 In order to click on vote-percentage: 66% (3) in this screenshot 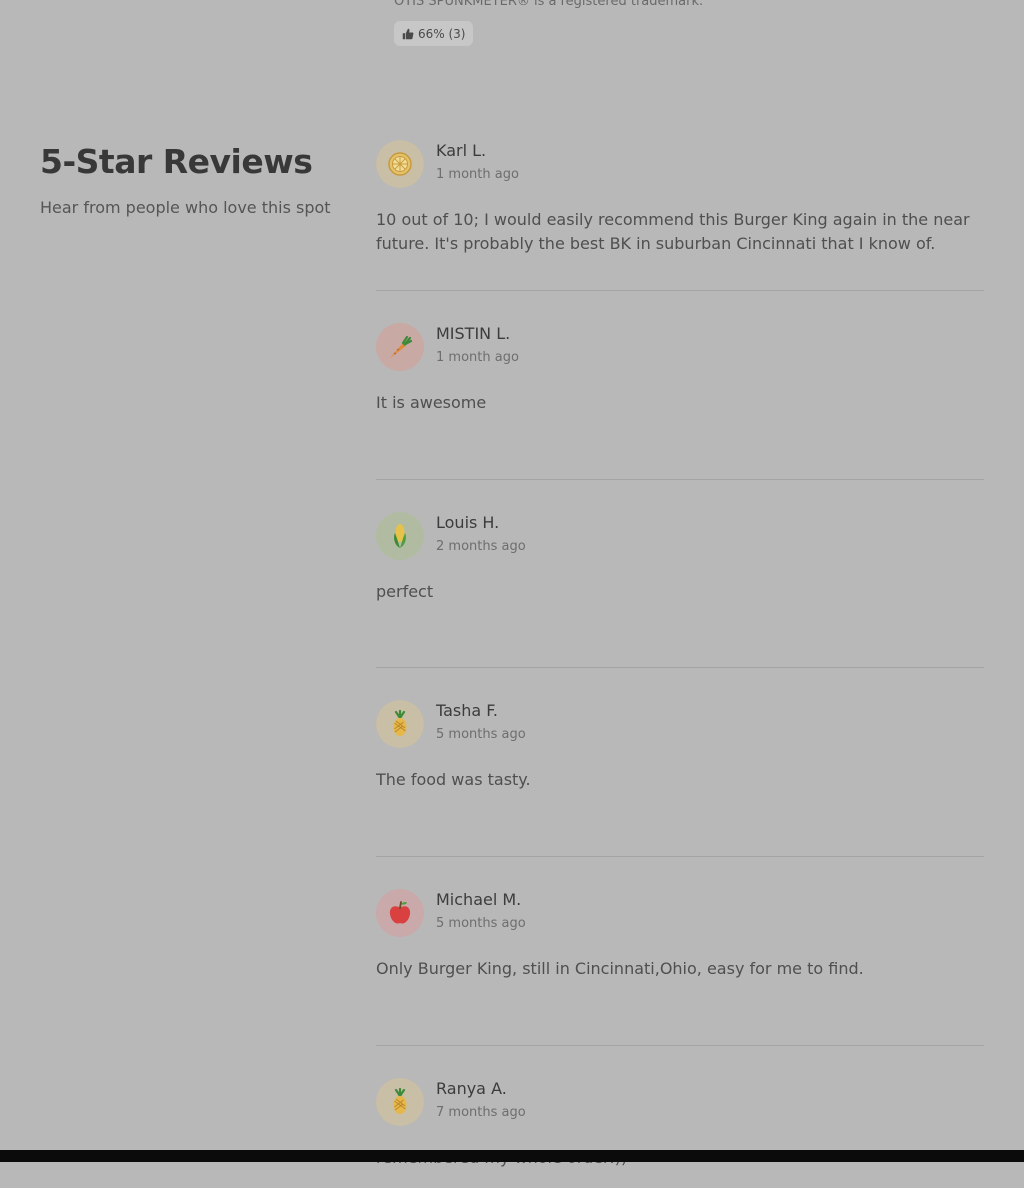, I will do `click(442, 33)`.